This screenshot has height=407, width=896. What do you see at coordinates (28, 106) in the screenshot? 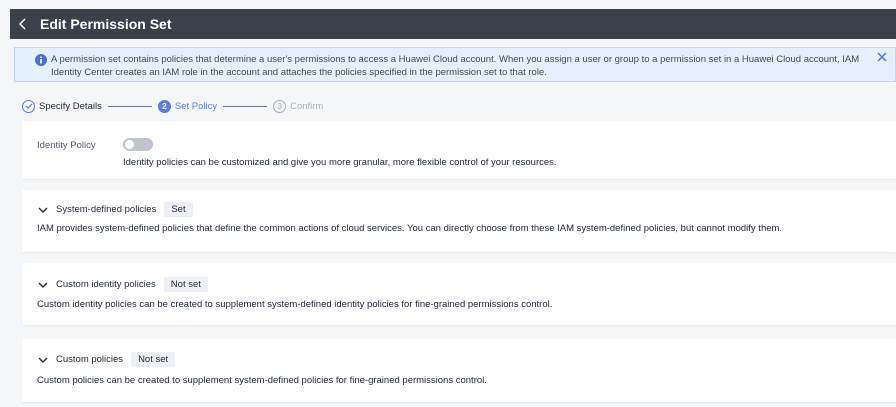
I see `check-icon` at bounding box center [28, 106].